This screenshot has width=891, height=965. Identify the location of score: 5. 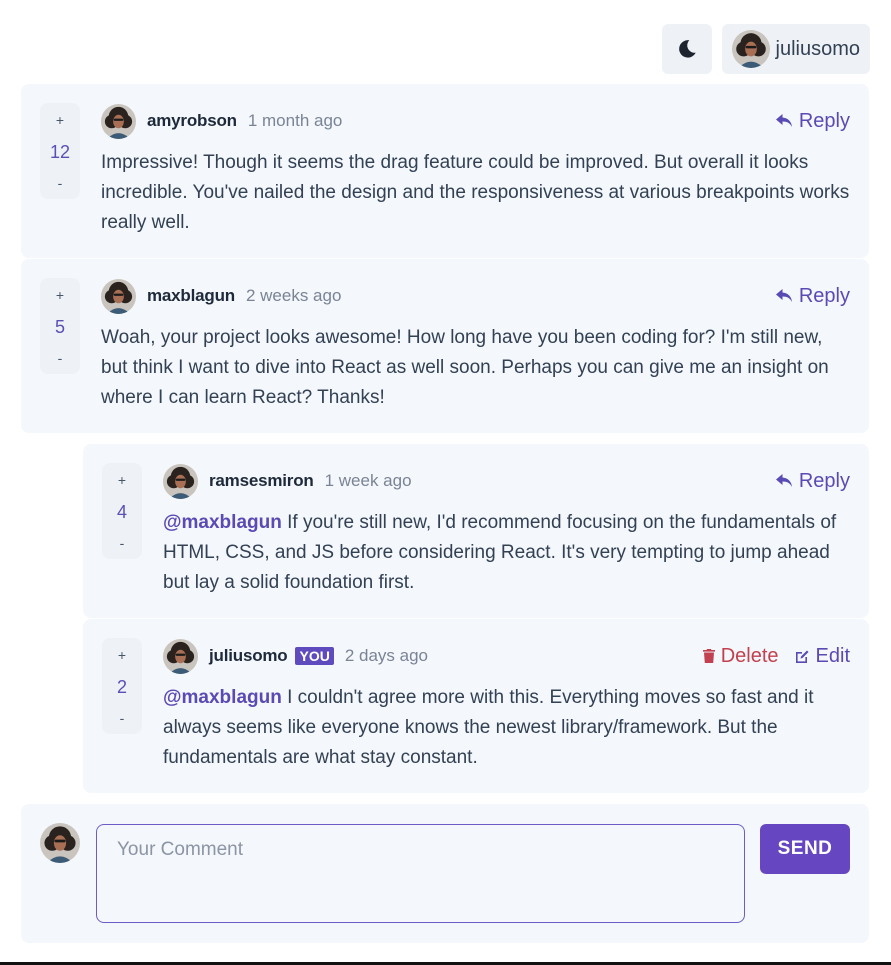
(59, 326).